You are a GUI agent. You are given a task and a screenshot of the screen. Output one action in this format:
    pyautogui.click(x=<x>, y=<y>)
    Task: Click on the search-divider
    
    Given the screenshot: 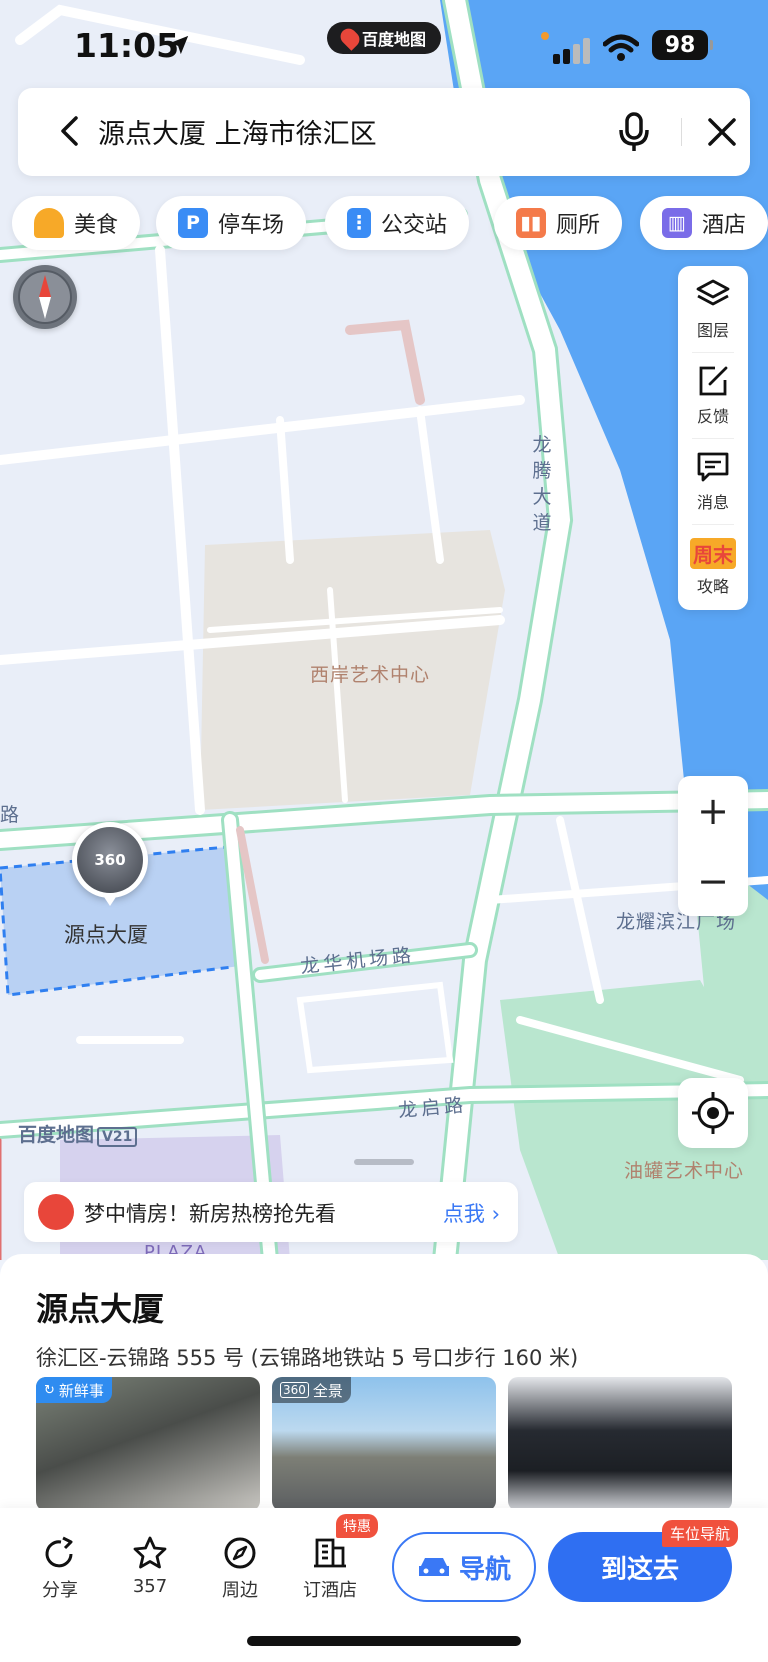 What is the action you would take?
    pyautogui.click(x=681, y=132)
    